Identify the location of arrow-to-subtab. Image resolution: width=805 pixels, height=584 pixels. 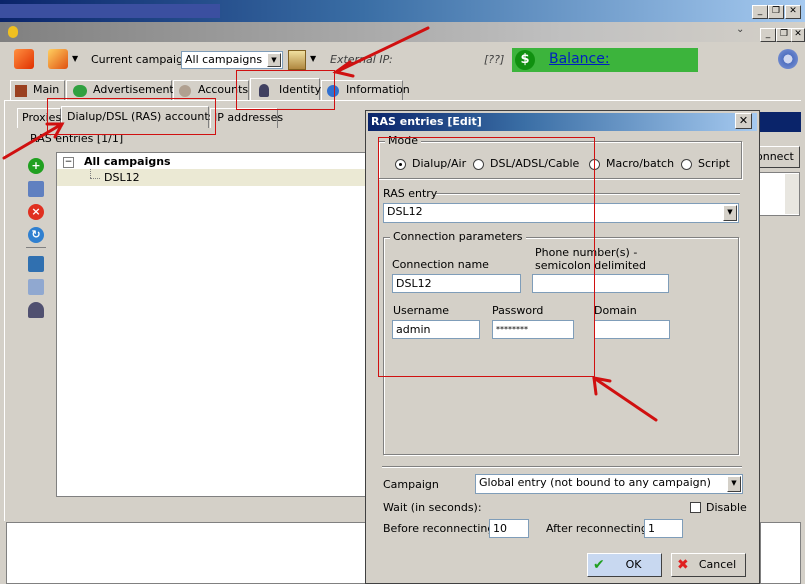
(33, 141).